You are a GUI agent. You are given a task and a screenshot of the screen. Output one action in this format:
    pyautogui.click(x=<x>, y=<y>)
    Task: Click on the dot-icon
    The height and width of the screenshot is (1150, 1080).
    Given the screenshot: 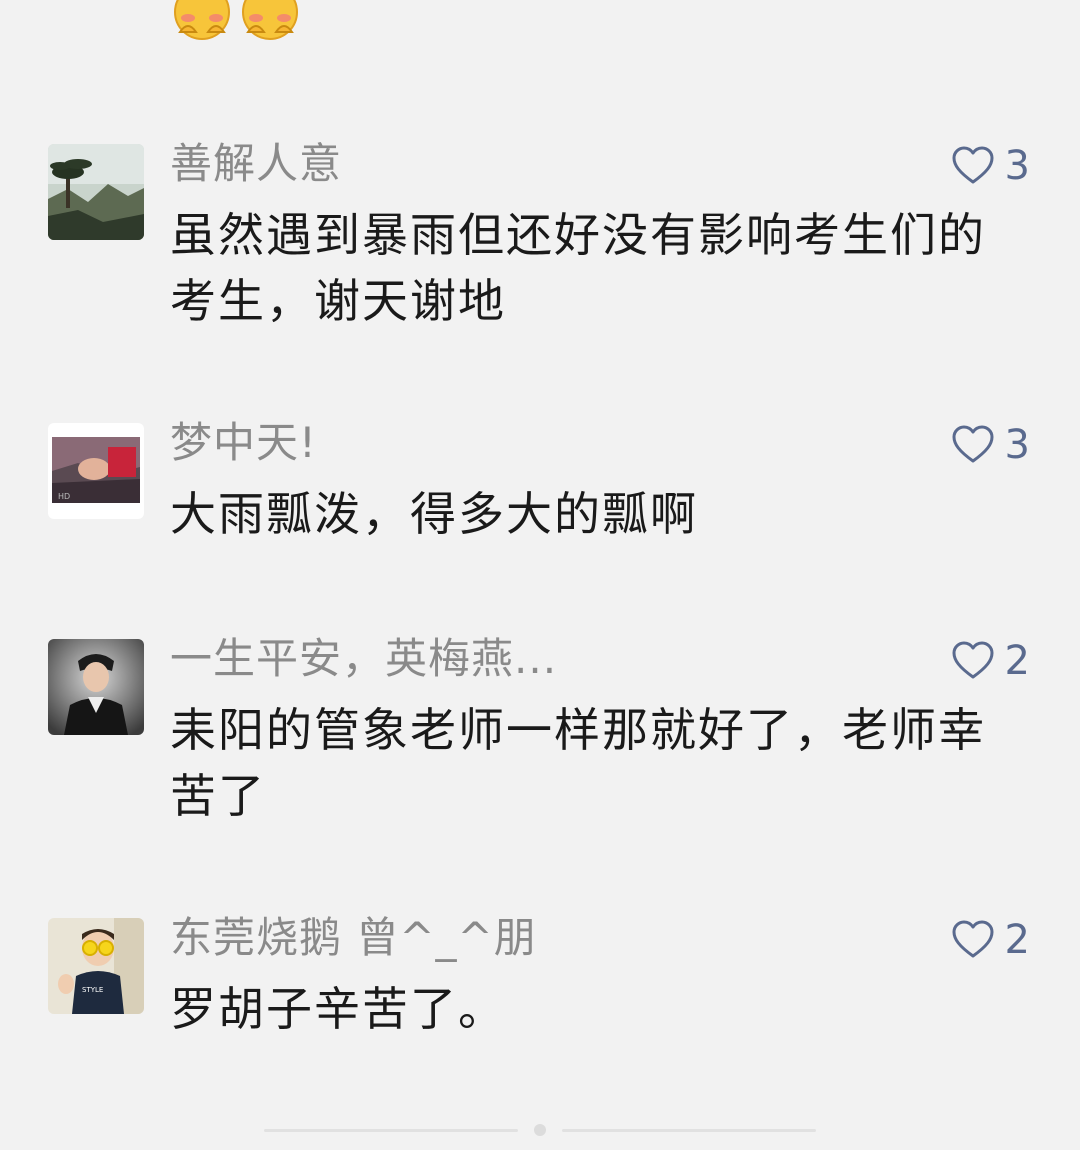 What is the action you would take?
    pyautogui.click(x=540, y=1130)
    